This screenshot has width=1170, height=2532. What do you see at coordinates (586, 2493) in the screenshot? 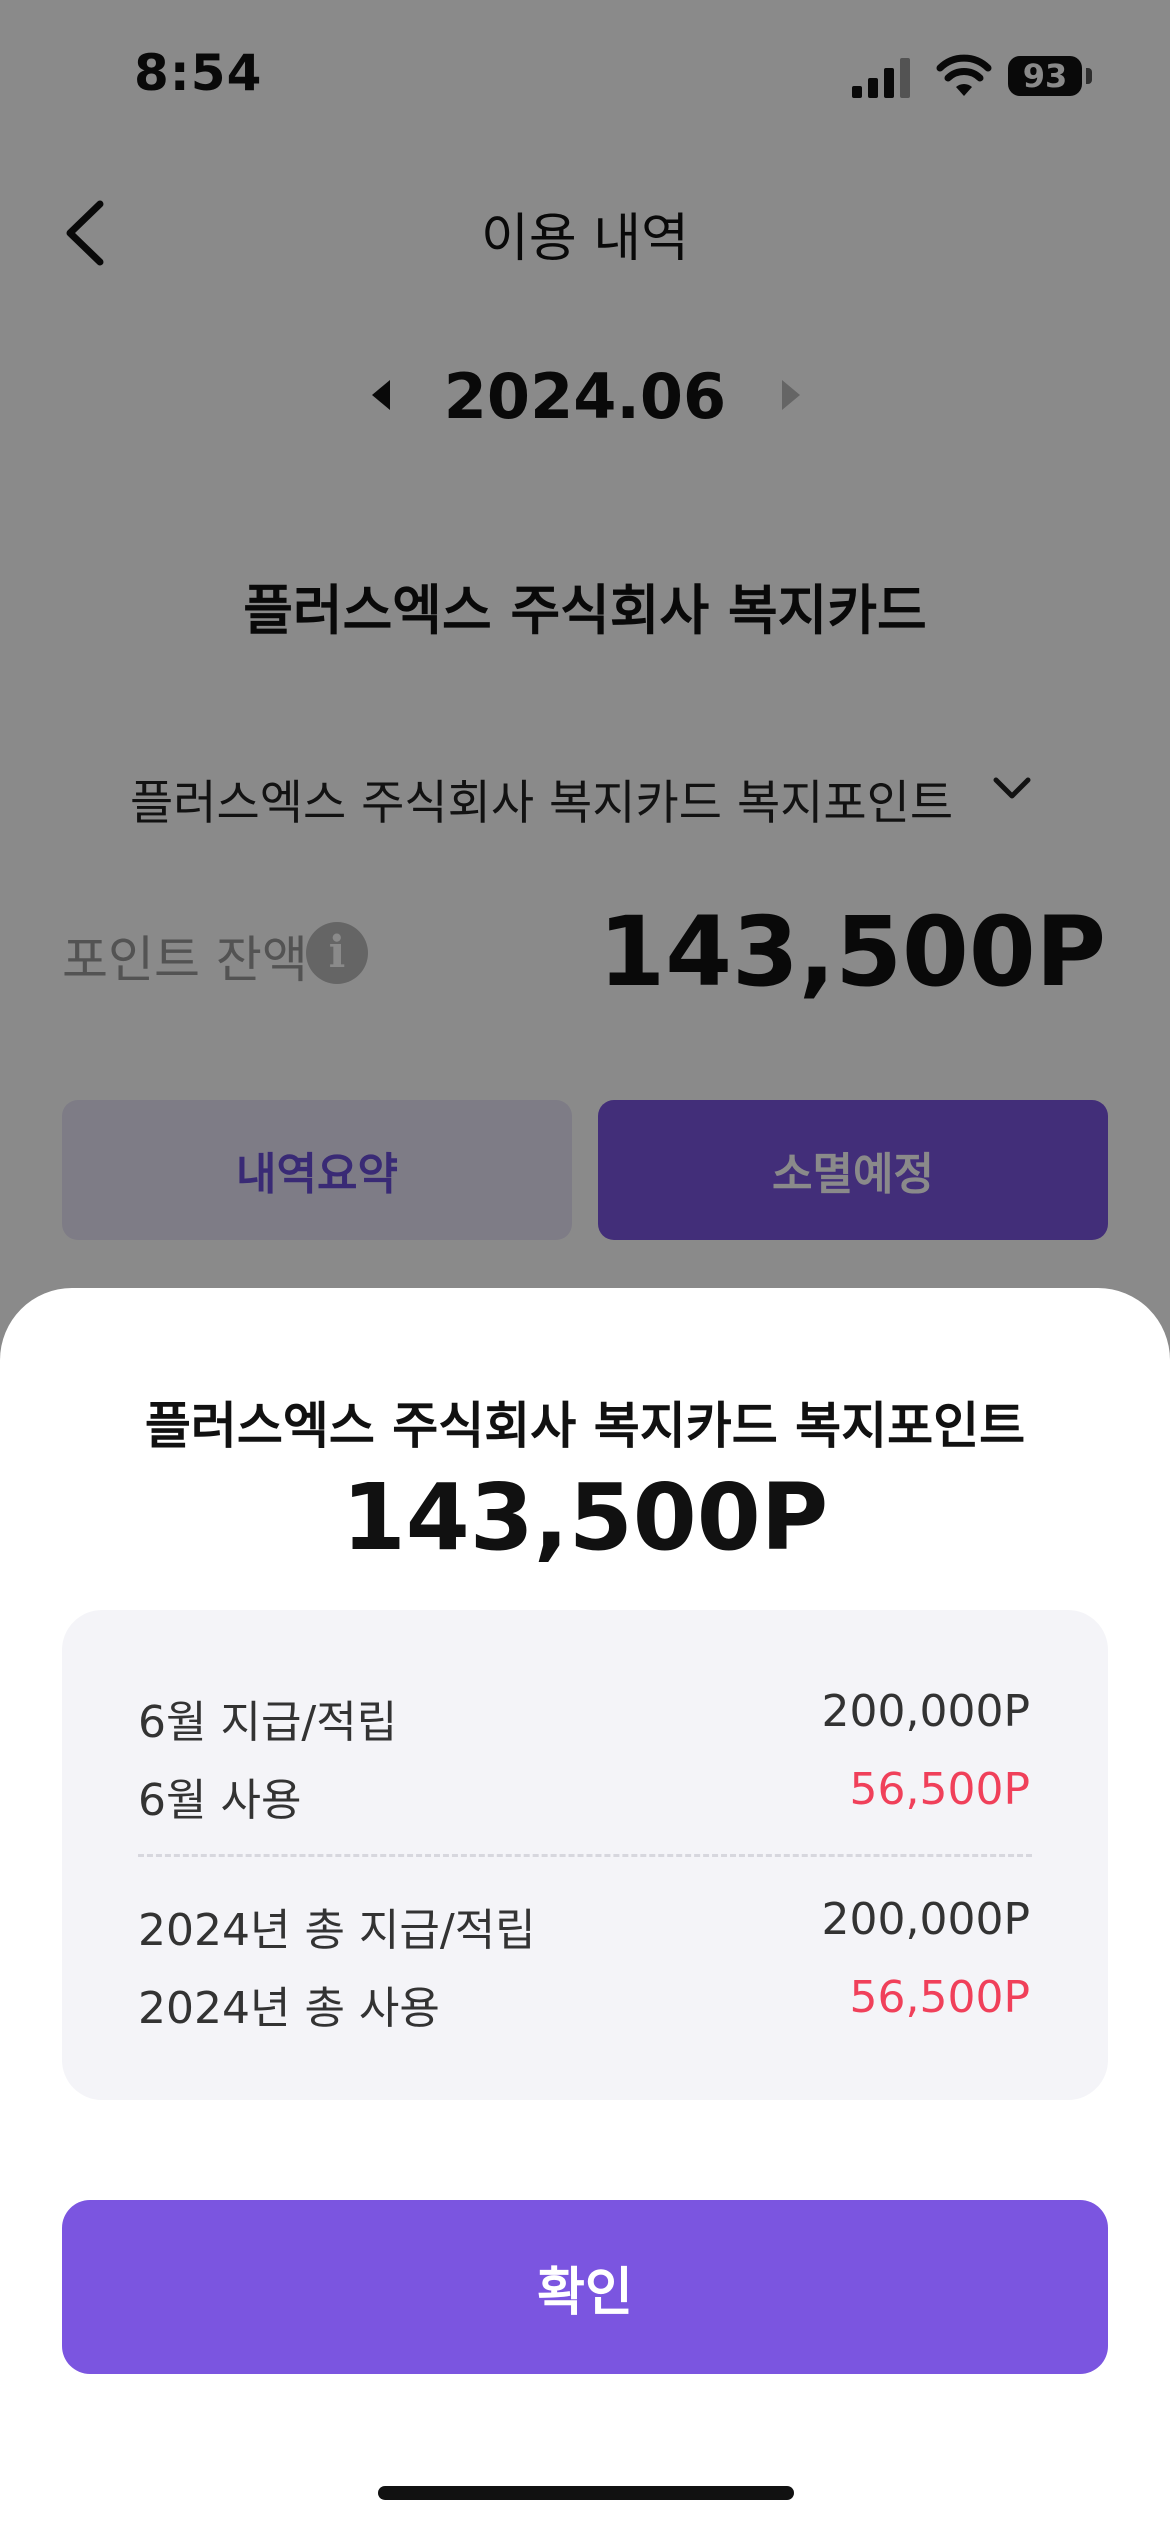
I see `home-indicator` at bounding box center [586, 2493].